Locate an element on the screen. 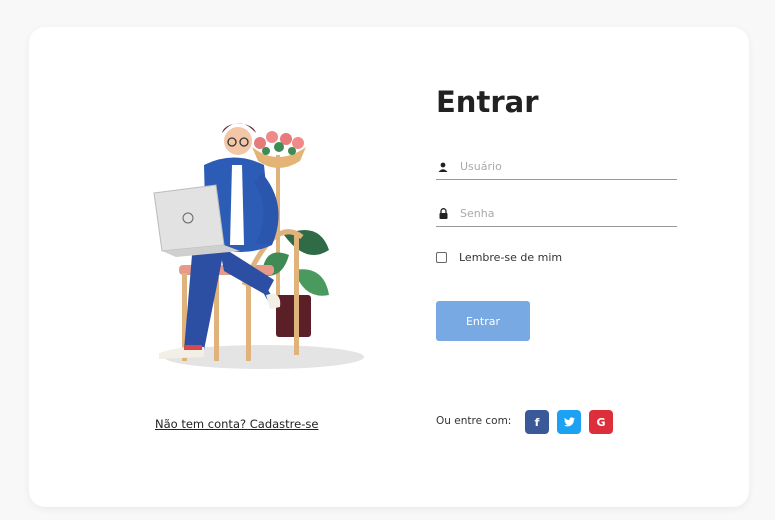 This screenshot has height=520, width=775. lock-icon is located at coordinates (443, 214).